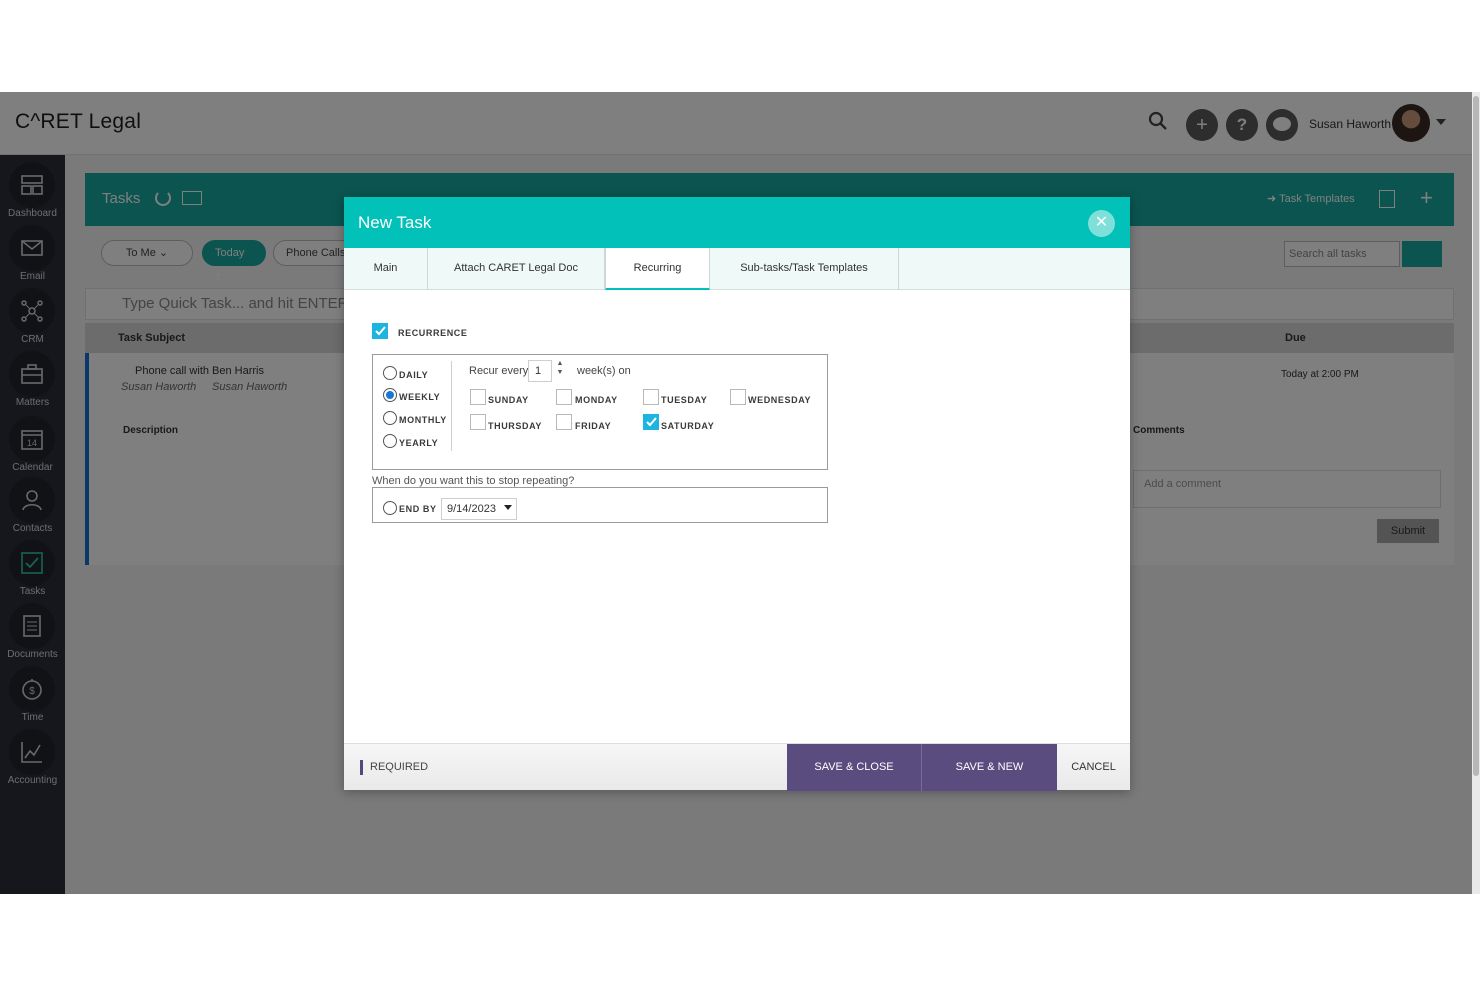  Describe the element at coordinates (596, 400) in the screenshot. I see `day-monday-label: MONDAY` at that location.